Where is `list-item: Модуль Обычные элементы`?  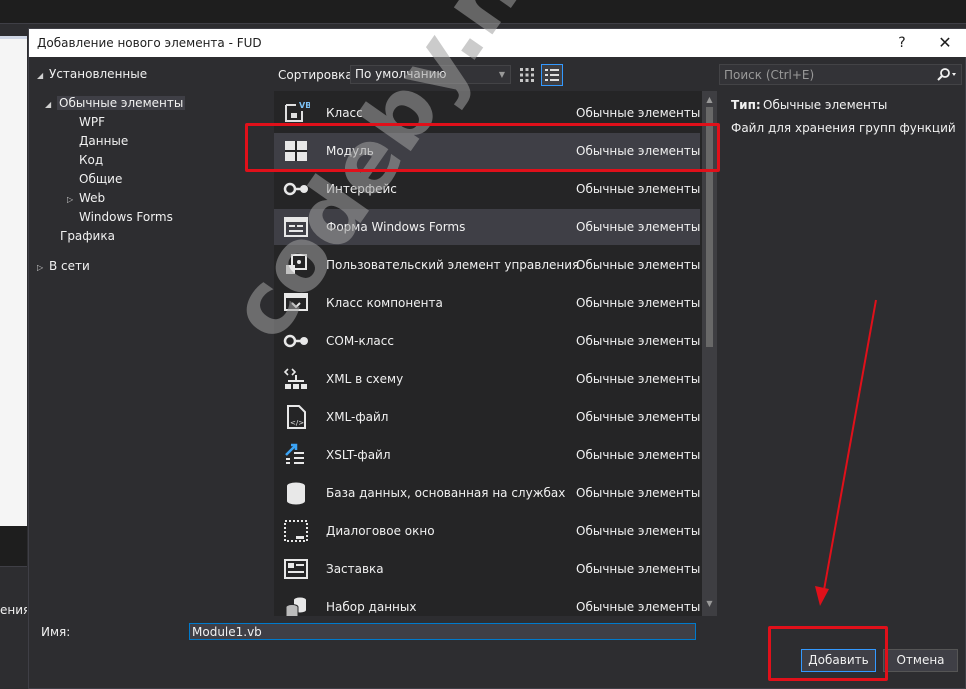
list-item: Модуль Обычные элементы is located at coordinates (487, 151).